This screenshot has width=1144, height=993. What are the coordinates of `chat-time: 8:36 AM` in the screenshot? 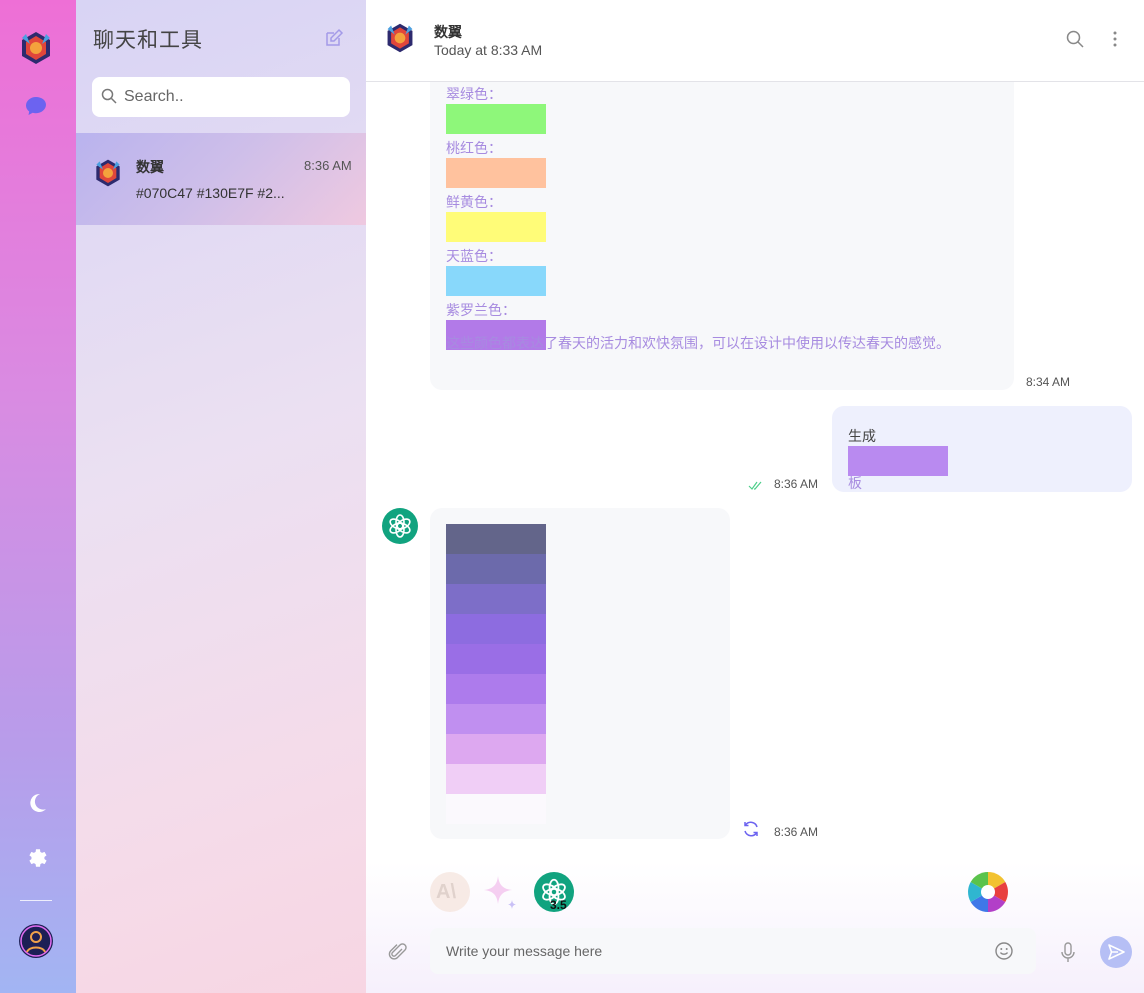 It's located at (328, 165).